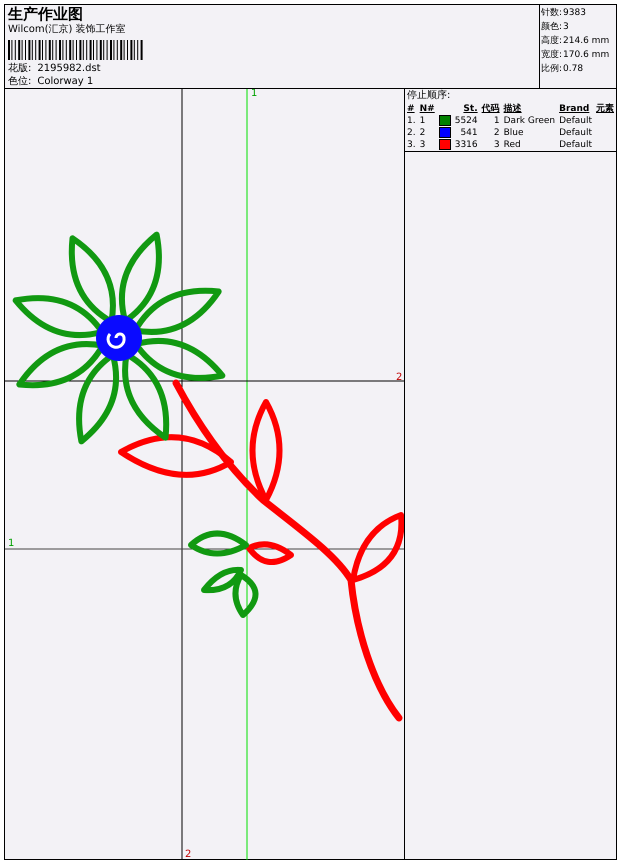  What do you see at coordinates (605, 108) in the screenshot?
I see `column-header: 元素` at bounding box center [605, 108].